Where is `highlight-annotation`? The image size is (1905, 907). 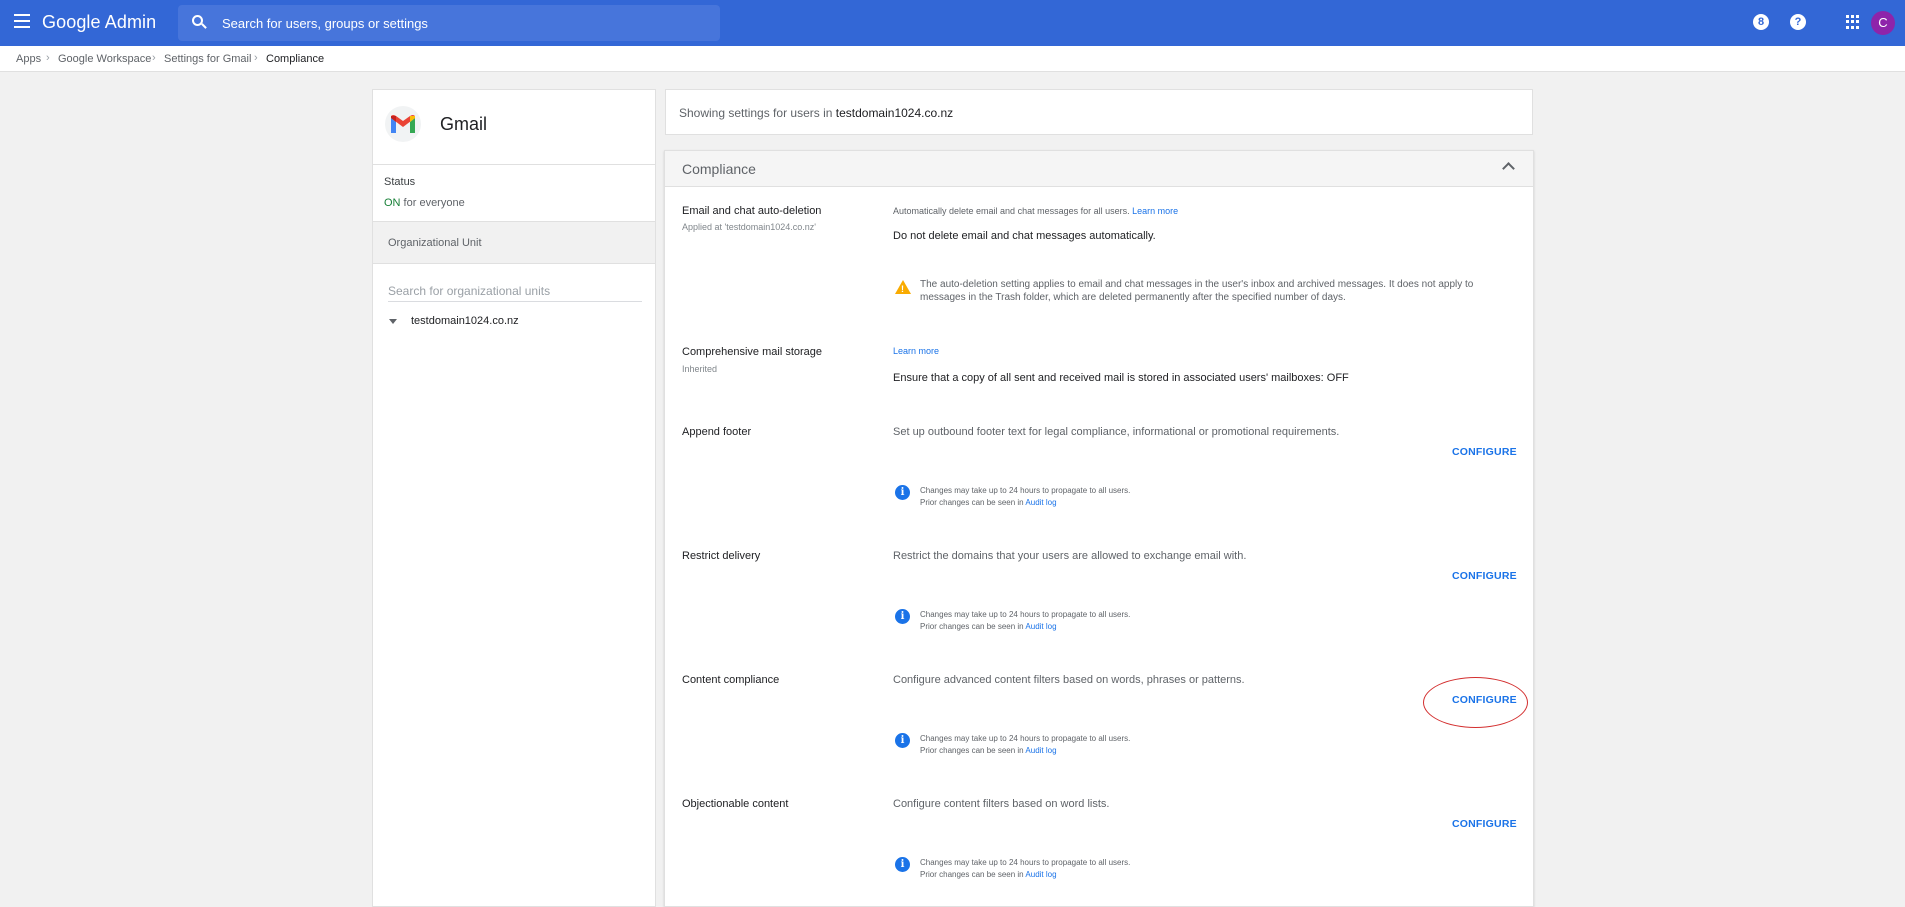
highlight-annotation is located at coordinates (1475, 702).